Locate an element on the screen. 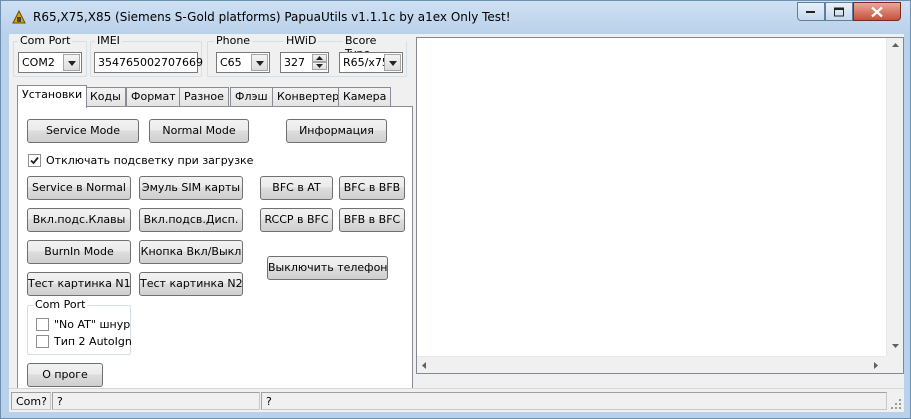 Image resolution: width=911 pixels, height=419 pixels. scroll-corner is located at coordinates (894, 364).